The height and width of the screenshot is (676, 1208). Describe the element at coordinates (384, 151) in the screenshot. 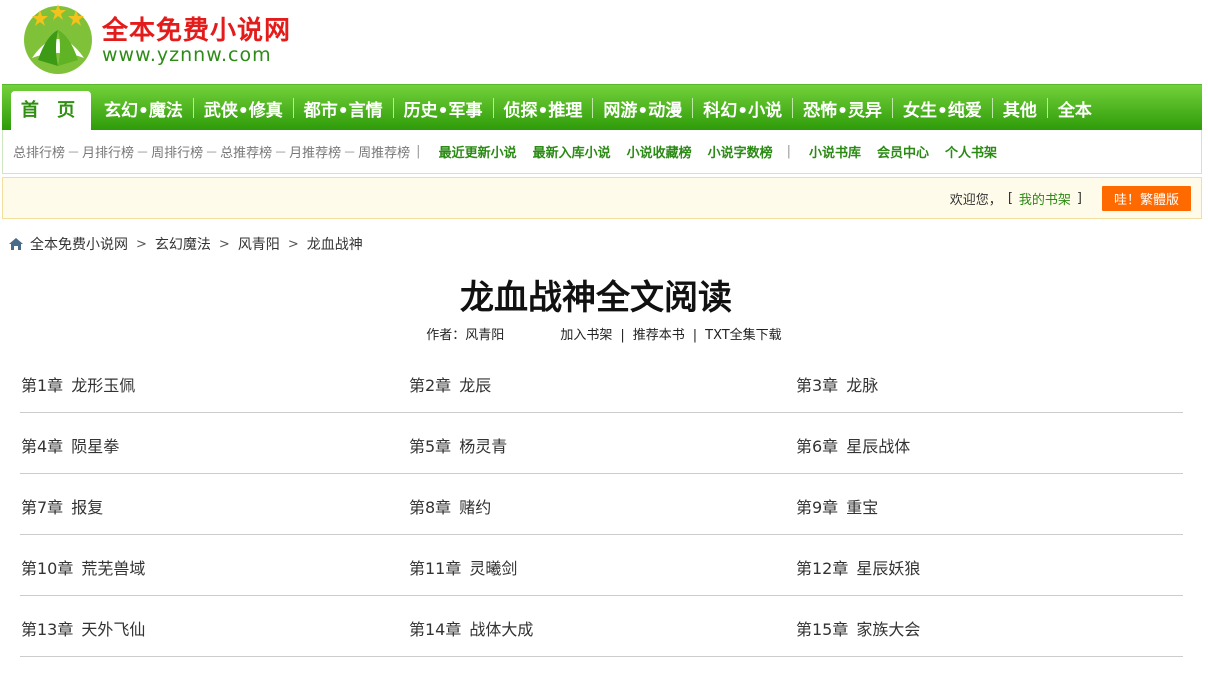

I see `rank-link-week-recommend: 周推荐榜` at that location.